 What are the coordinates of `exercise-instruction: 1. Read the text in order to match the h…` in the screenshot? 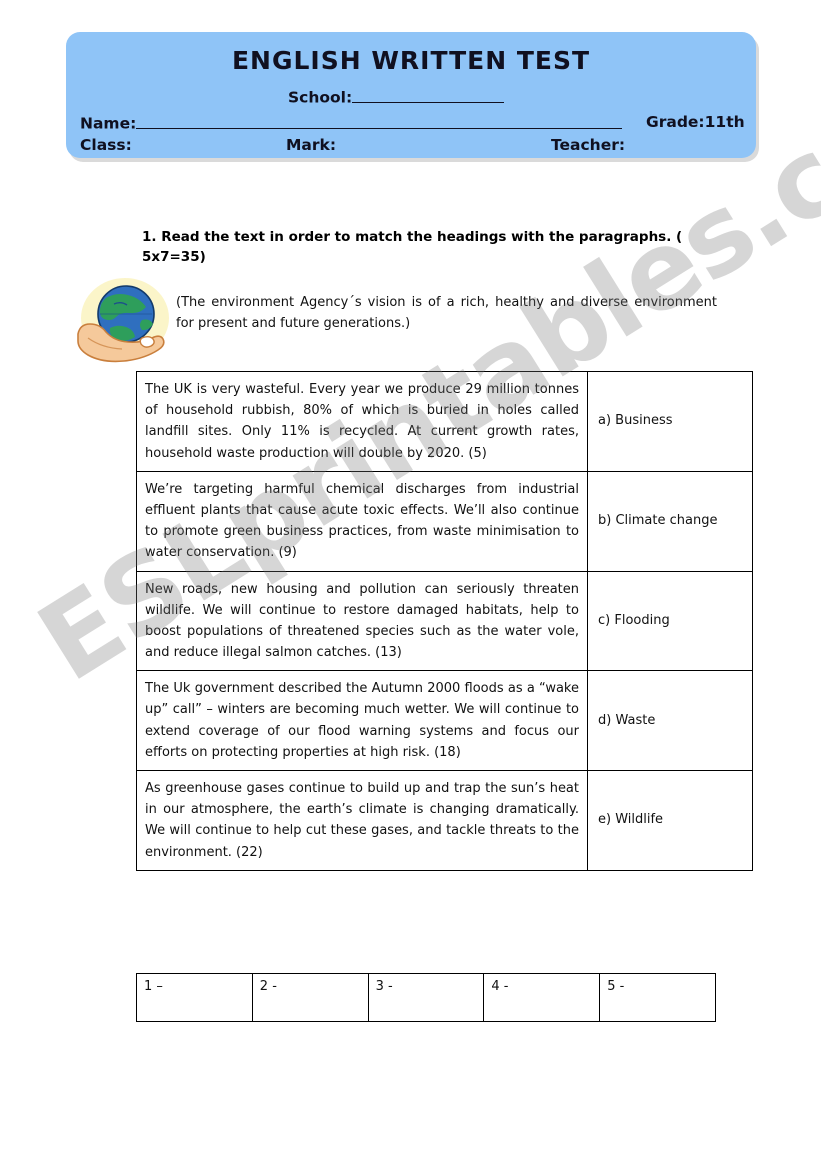 It's located at (412, 247).